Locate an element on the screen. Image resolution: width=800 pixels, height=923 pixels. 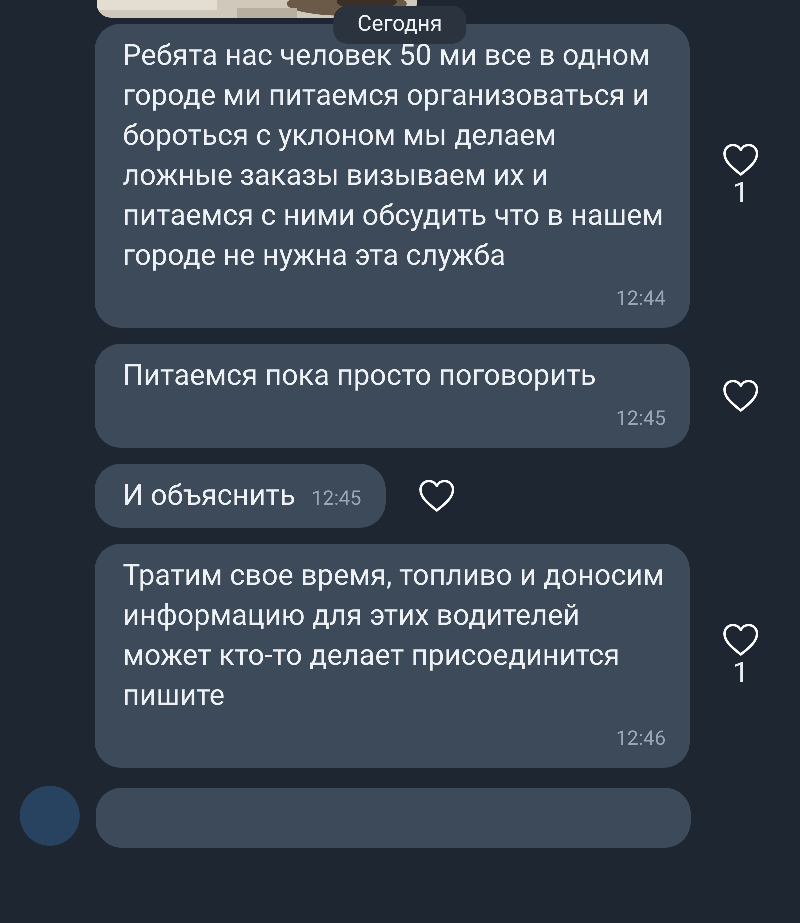
message-text: И объяснить is located at coordinates (209, 496).